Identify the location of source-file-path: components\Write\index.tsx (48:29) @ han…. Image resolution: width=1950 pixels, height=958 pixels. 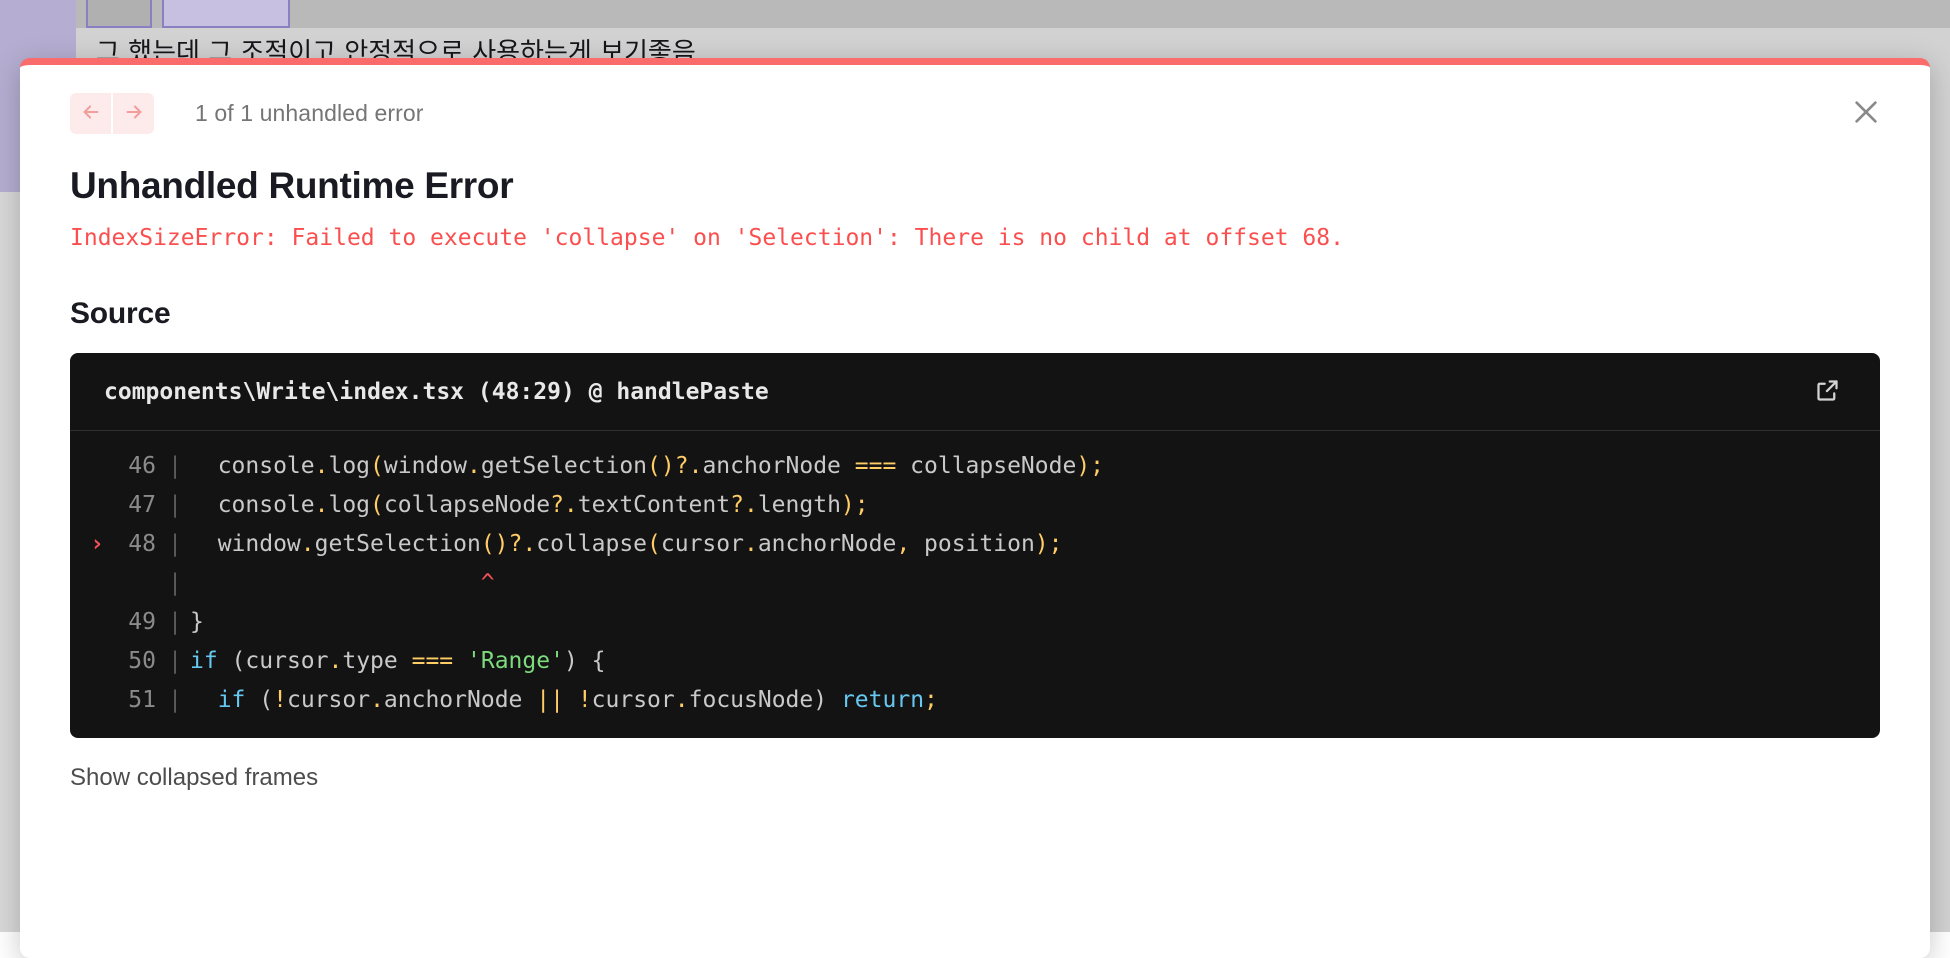
(436, 392).